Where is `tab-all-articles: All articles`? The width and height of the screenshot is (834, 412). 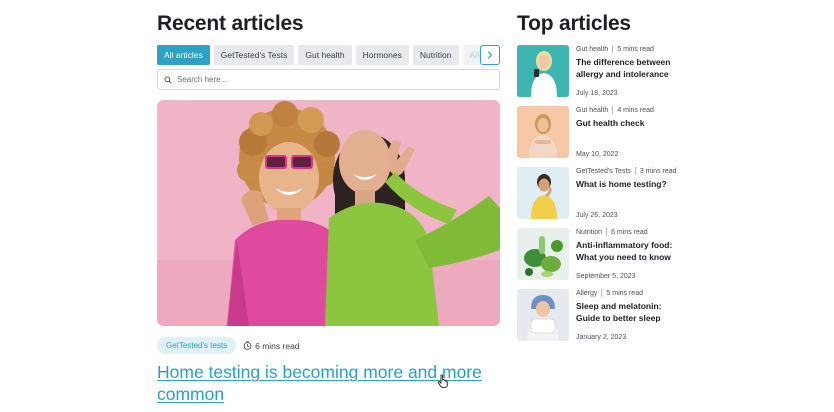 tab-all-articles: All articles is located at coordinates (183, 55).